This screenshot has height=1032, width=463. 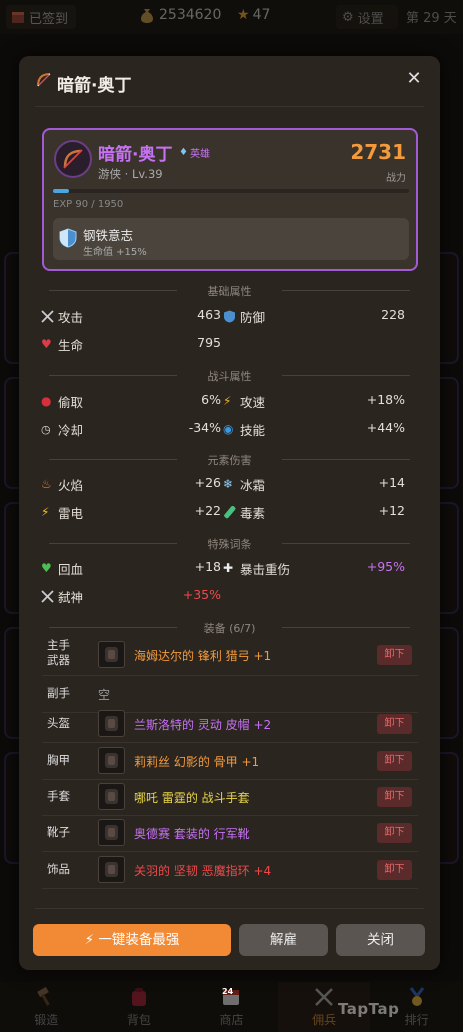 What do you see at coordinates (199, 154) in the screenshot?
I see `rarity-label: 英雄` at bounding box center [199, 154].